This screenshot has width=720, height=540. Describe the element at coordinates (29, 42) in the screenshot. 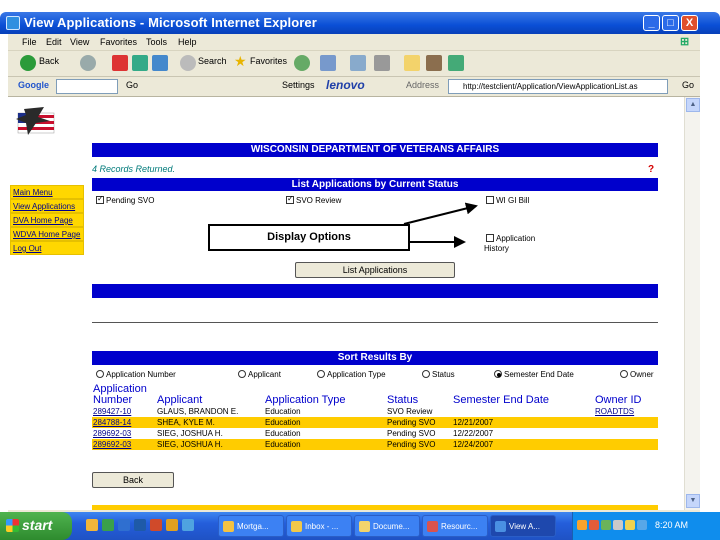

I see `menu-file: File` at that location.